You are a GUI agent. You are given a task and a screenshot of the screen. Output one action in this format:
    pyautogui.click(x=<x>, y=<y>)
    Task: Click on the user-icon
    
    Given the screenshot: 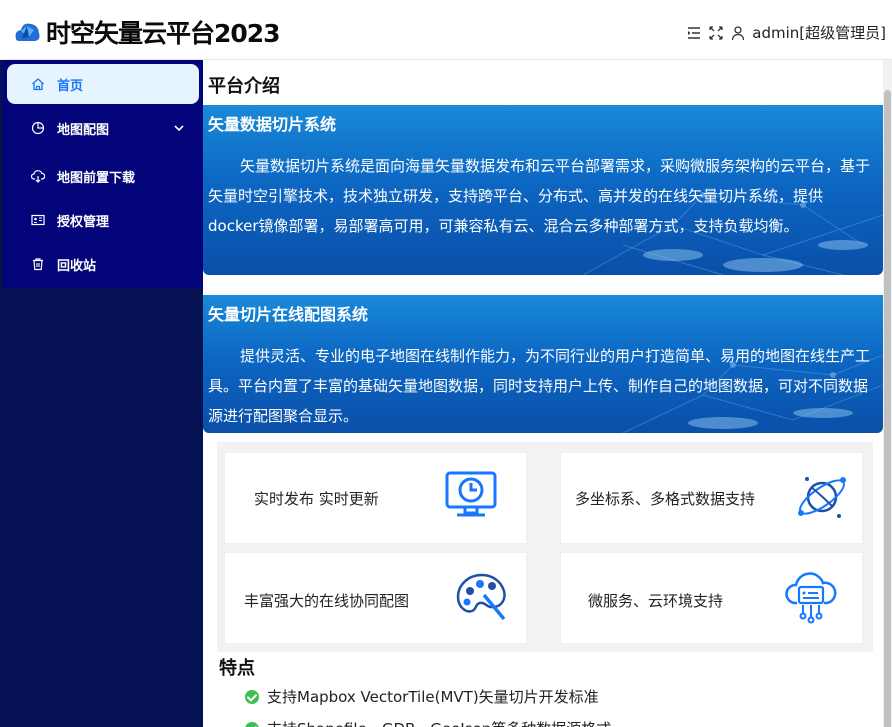 What is the action you would take?
    pyautogui.click(x=738, y=32)
    